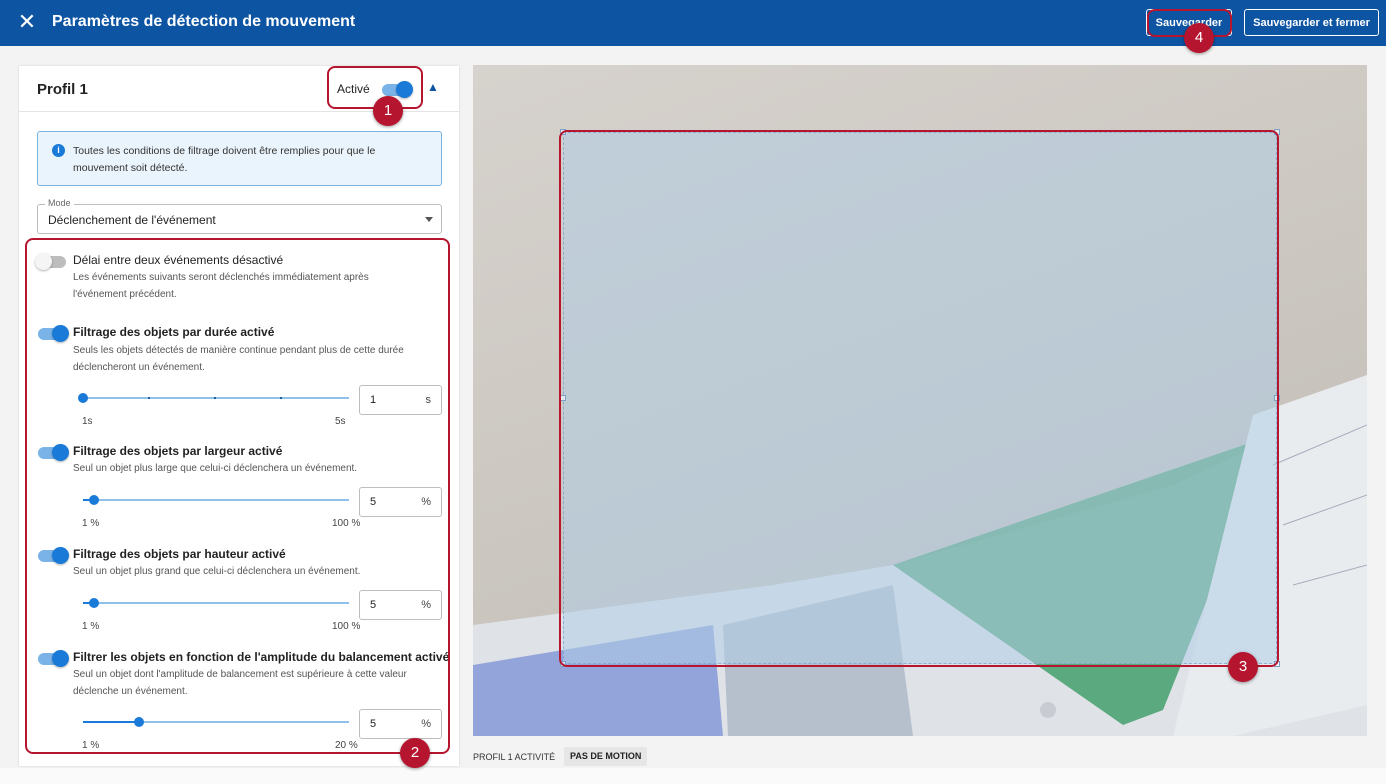  I want to click on callout-badge-2: 2, so click(415, 753).